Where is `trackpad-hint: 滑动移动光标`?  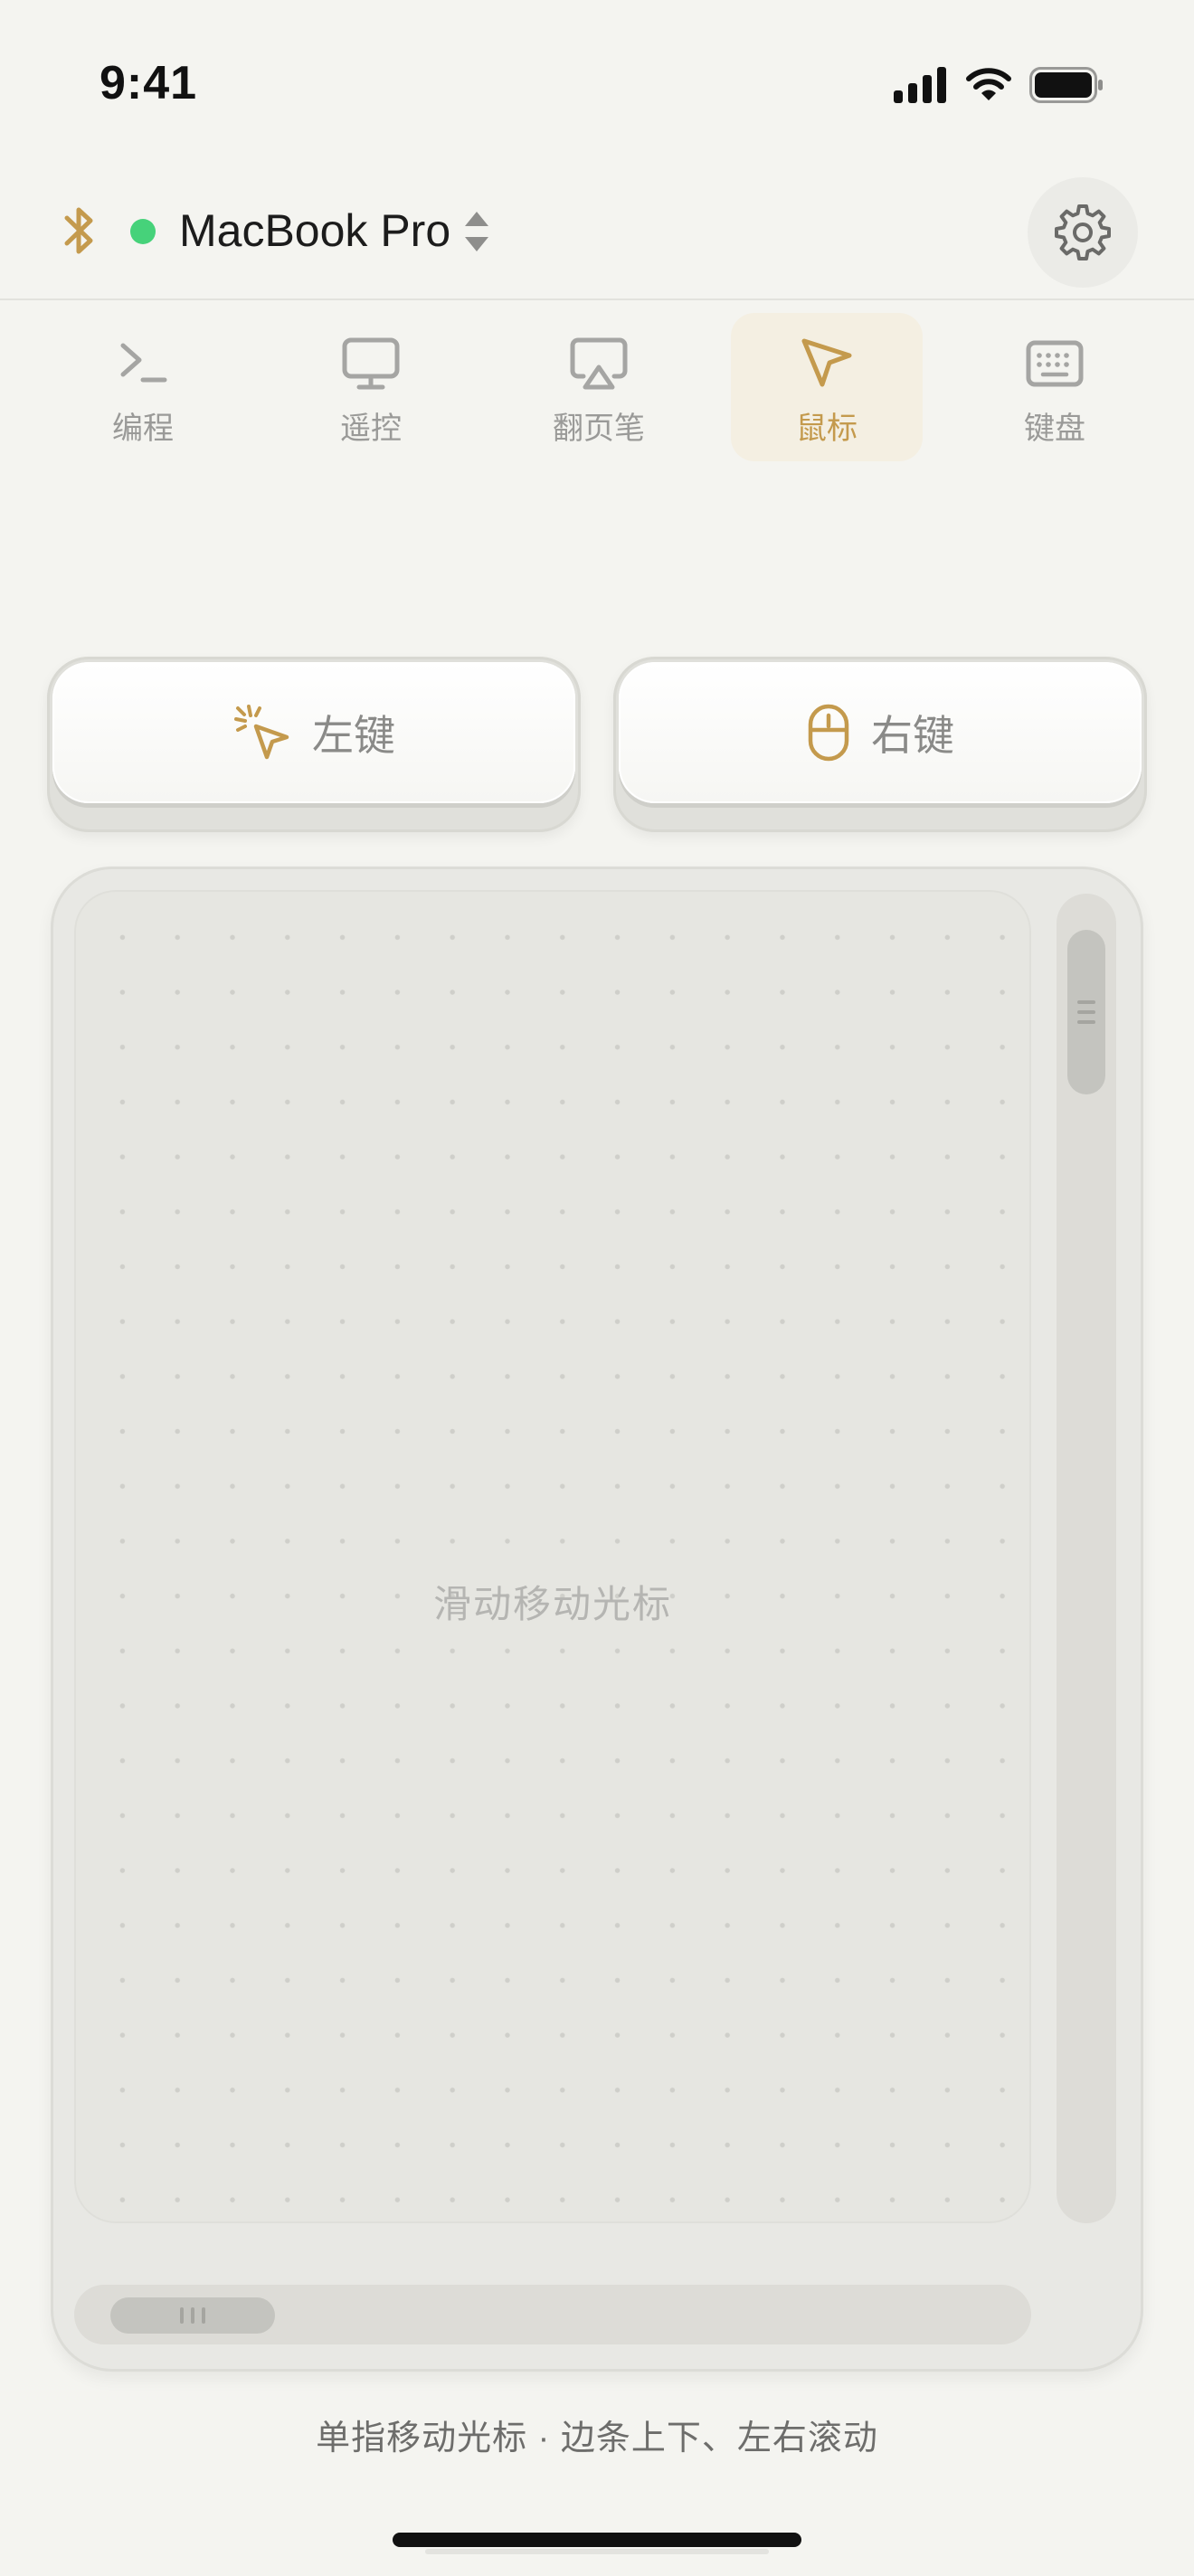 trackpad-hint: 滑动移动光标 is located at coordinates (552, 1604).